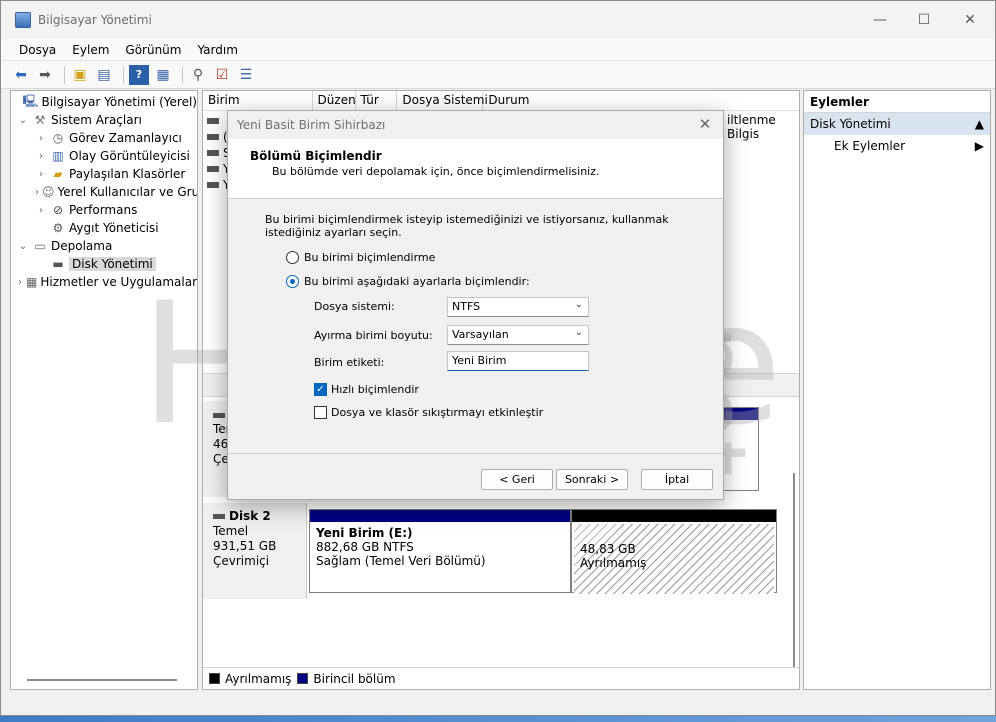 This screenshot has width=996, height=722. What do you see at coordinates (498, 20) in the screenshot?
I see `title-bar: Bilgisayar Yönetimi — ☐ ✕` at bounding box center [498, 20].